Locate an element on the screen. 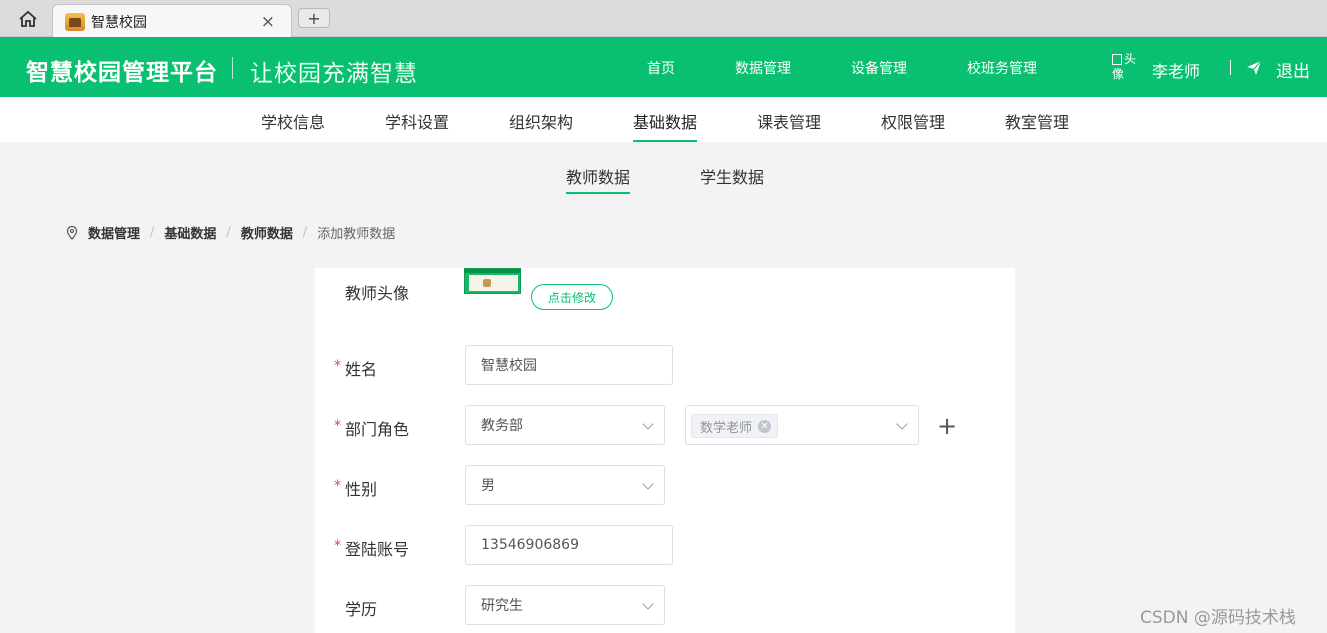  modify-avatar-button: 点击修改 is located at coordinates (572, 297).